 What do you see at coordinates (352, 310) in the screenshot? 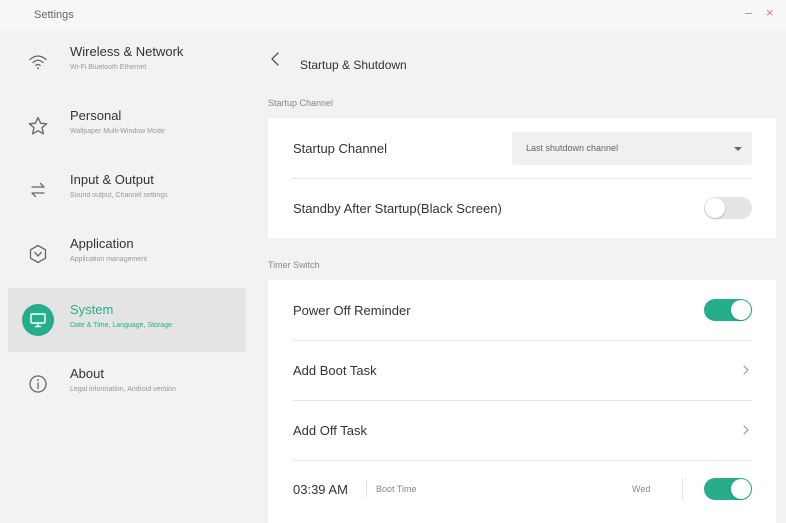
I see `power-off-reminder-label: Power Off Reminder` at bounding box center [352, 310].